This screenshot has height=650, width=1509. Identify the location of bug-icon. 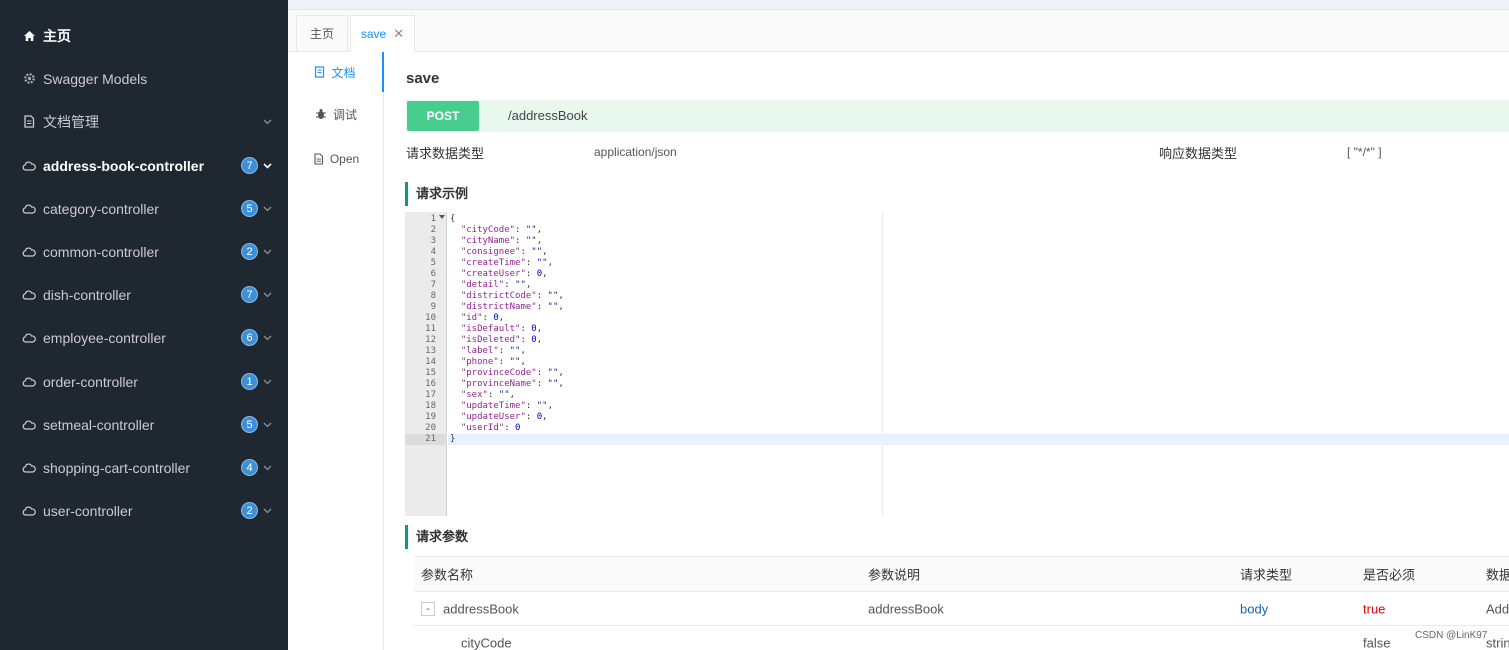
(321, 114).